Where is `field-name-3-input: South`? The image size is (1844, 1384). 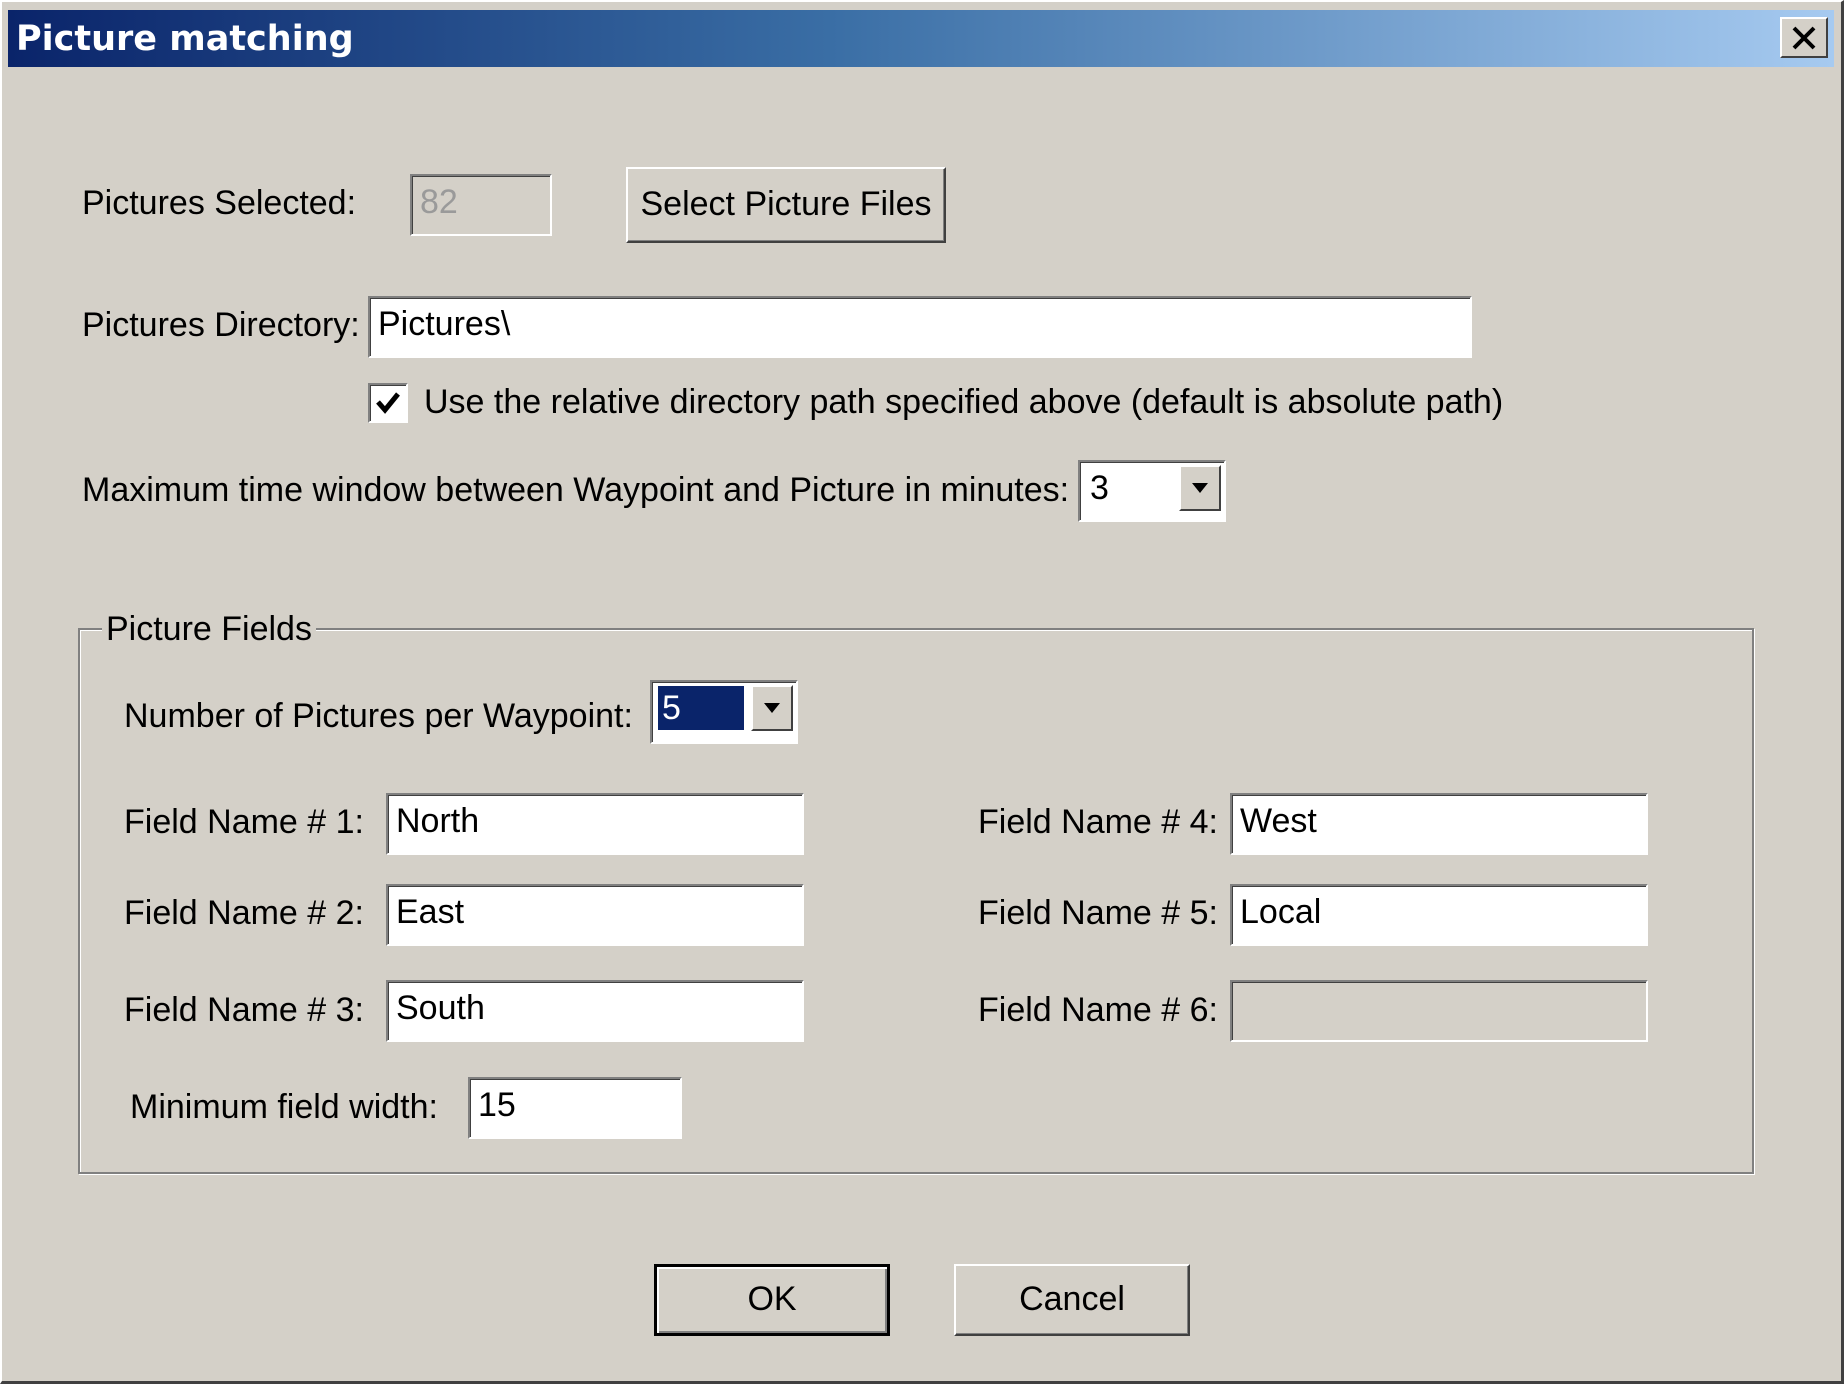
field-name-3-input: South is located at coordinates (595, 1011).